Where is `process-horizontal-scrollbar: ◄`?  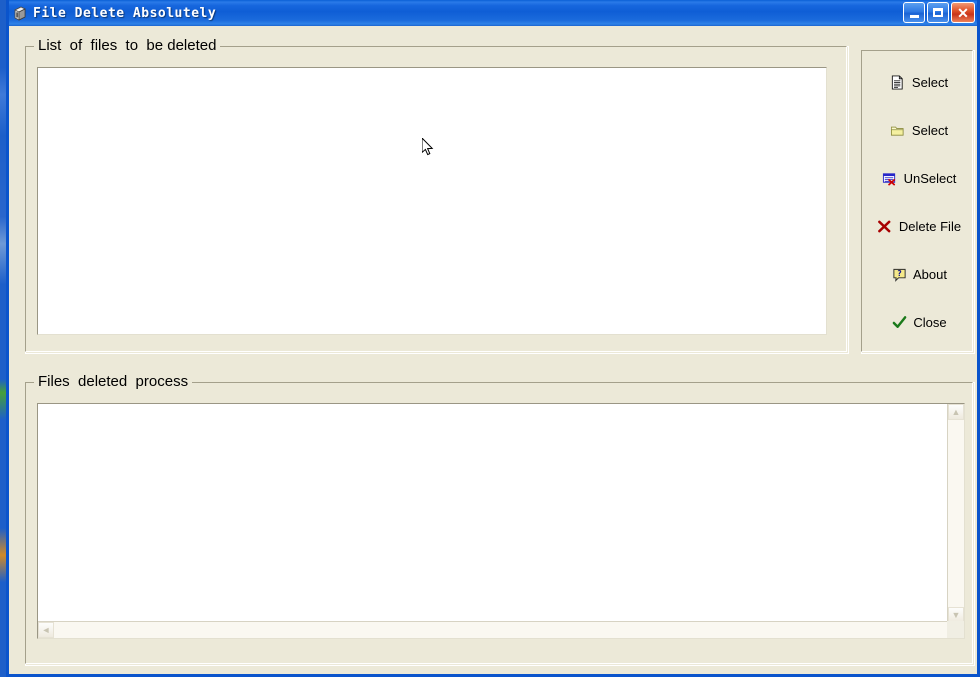
process-horizontal-scrollbar: ◄ is located at coordinates (493, 629).